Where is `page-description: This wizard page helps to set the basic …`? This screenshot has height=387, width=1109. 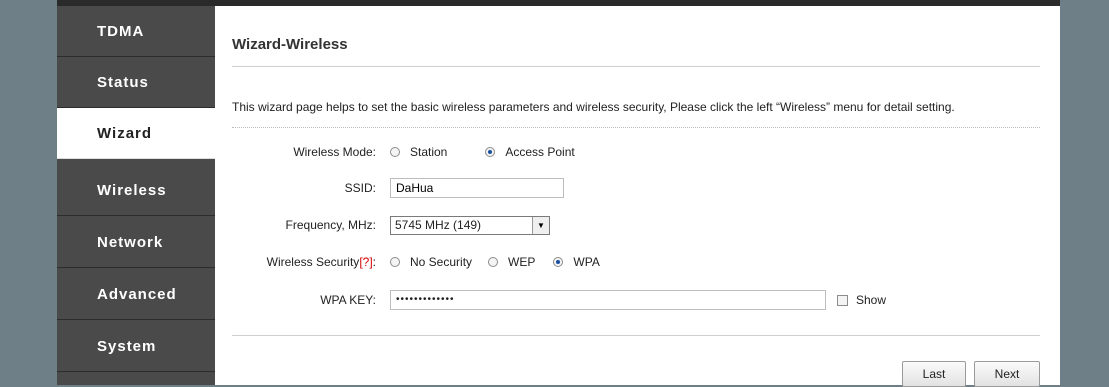
page-description: This wizard page helps to set the basic … is located at coordinates (593, 107).